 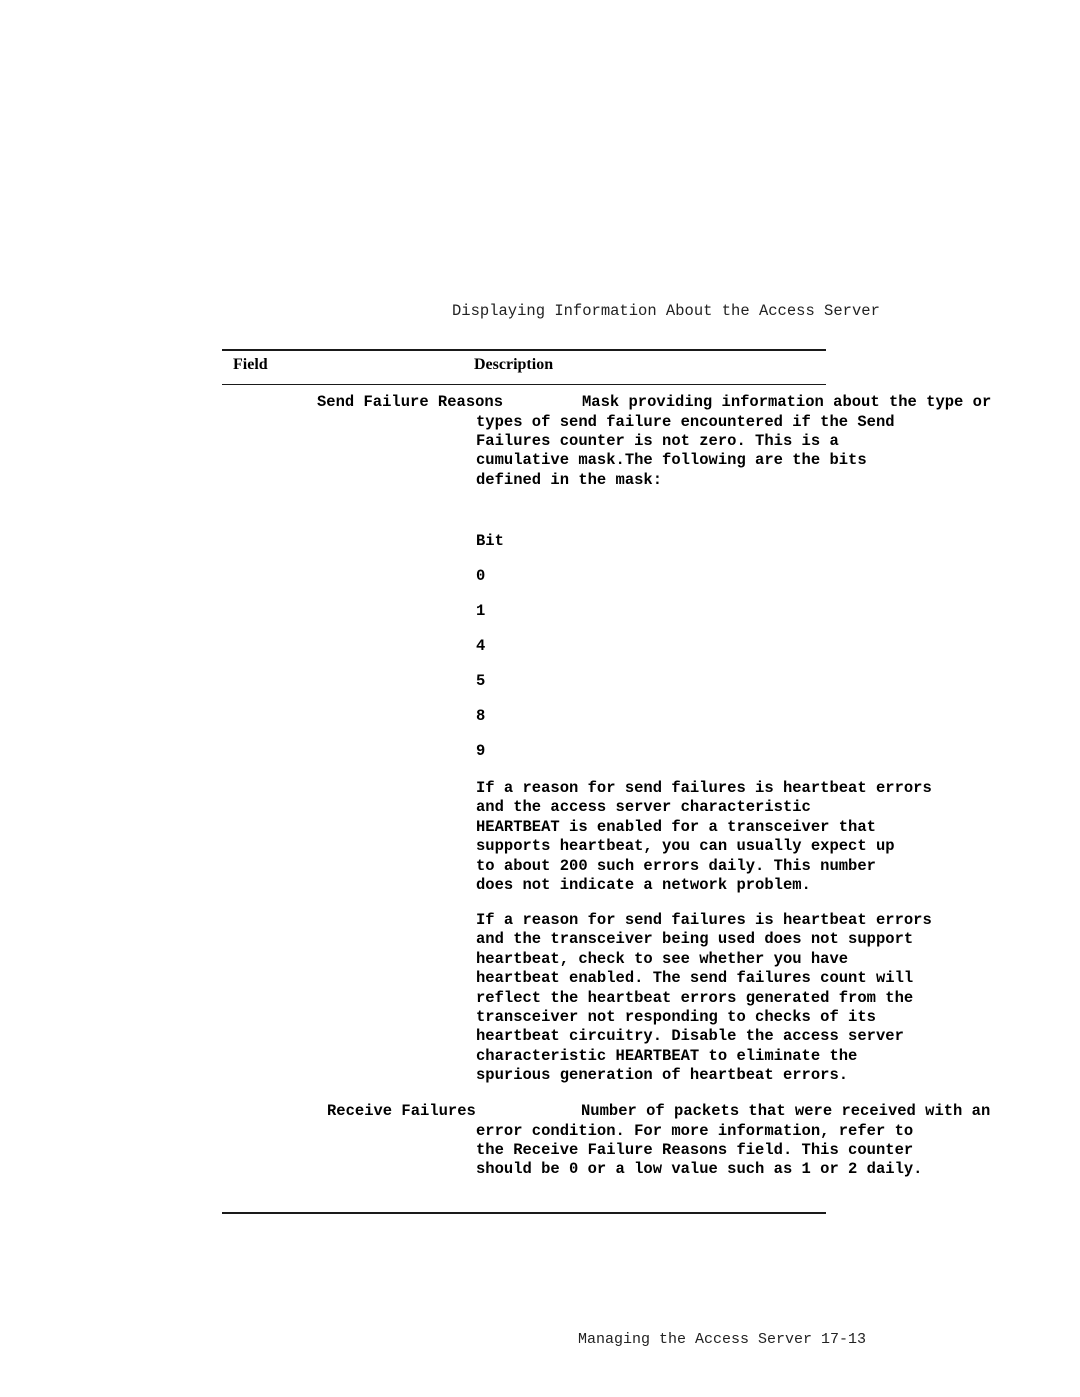 What do you see at coordinates (481, 646) in the screenshot?
I see `bit-value: 4` at bounding box center [481, 646].